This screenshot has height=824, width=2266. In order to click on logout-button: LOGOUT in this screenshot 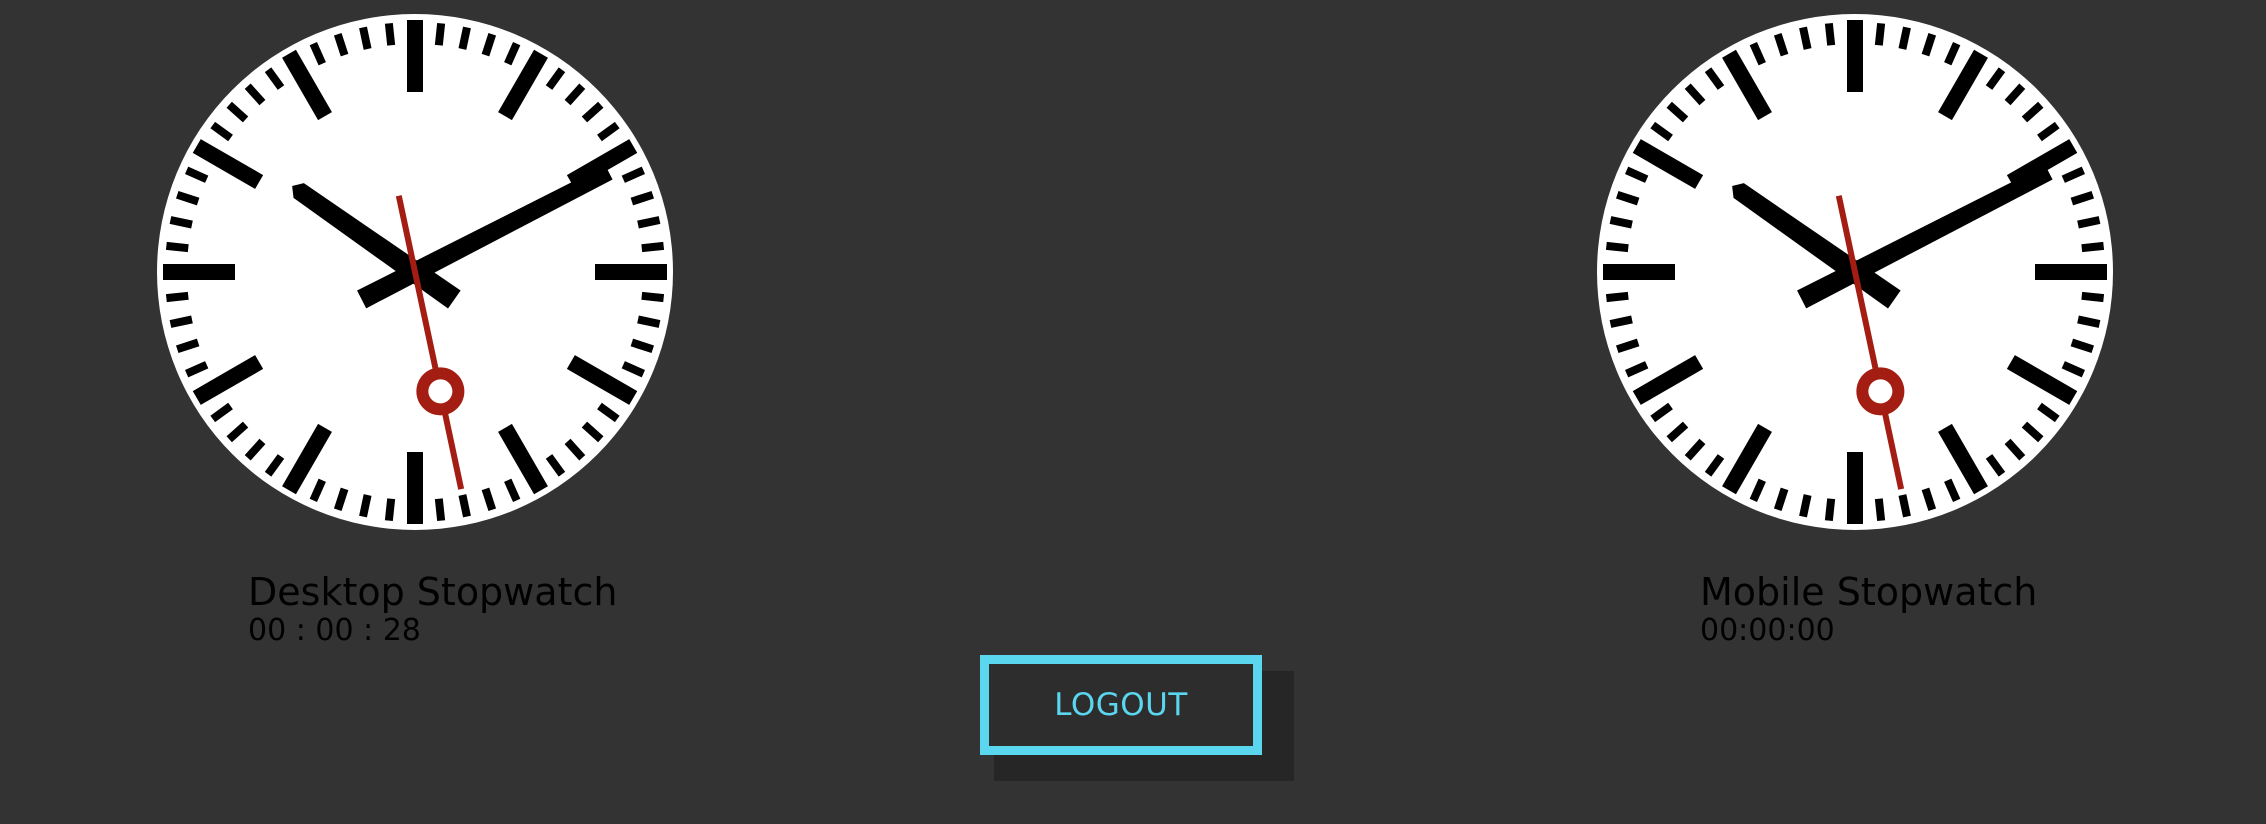, I will do `click(1121, 705)`.